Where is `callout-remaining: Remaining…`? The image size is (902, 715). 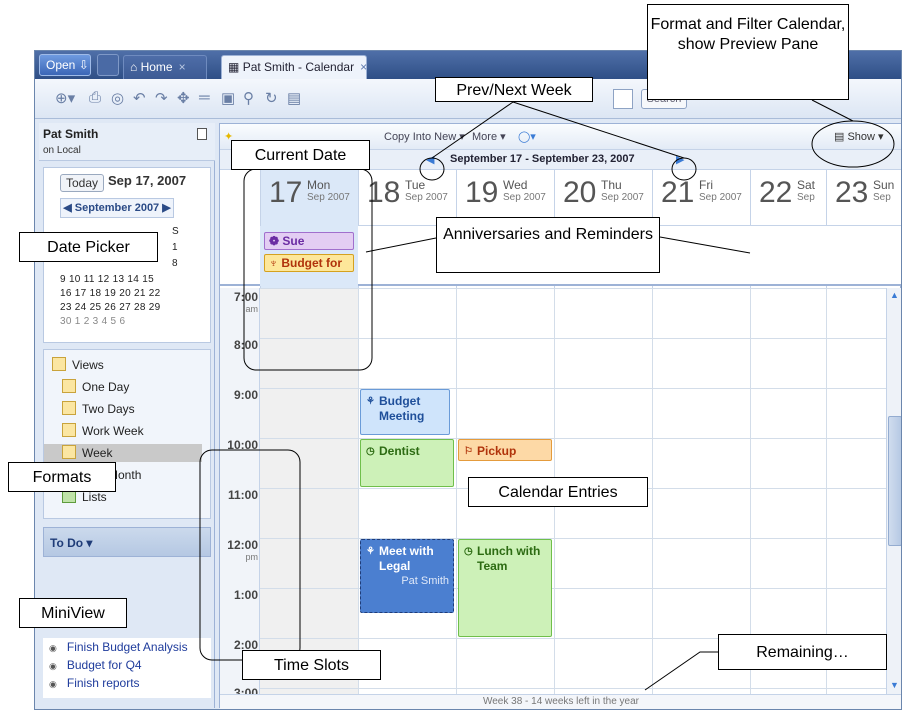 callout-remaining: Remaining… is located at coordinates (802, 652).